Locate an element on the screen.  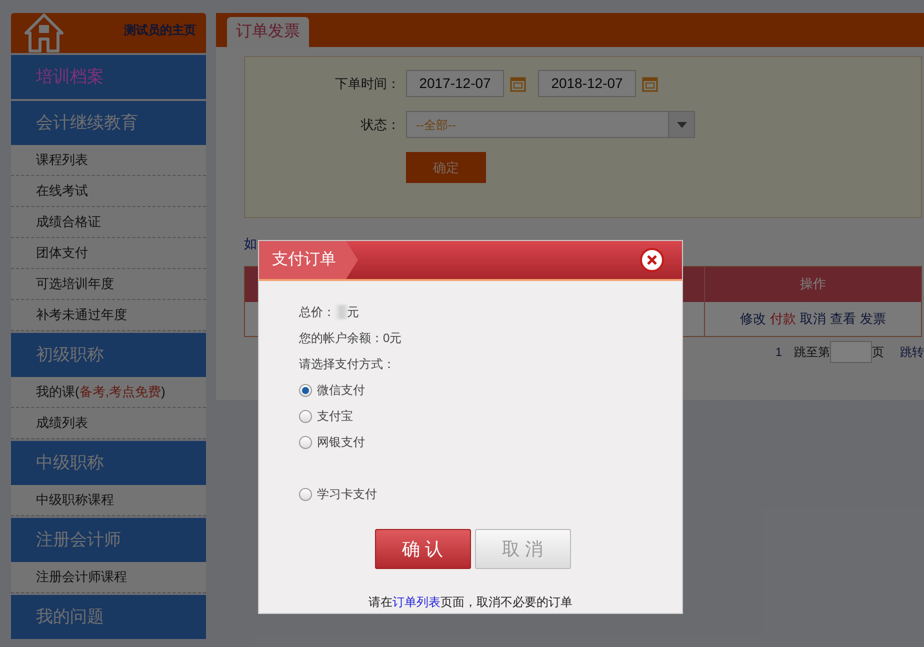
order-list-link: 订单列表 is located at coordinates (416, 602).